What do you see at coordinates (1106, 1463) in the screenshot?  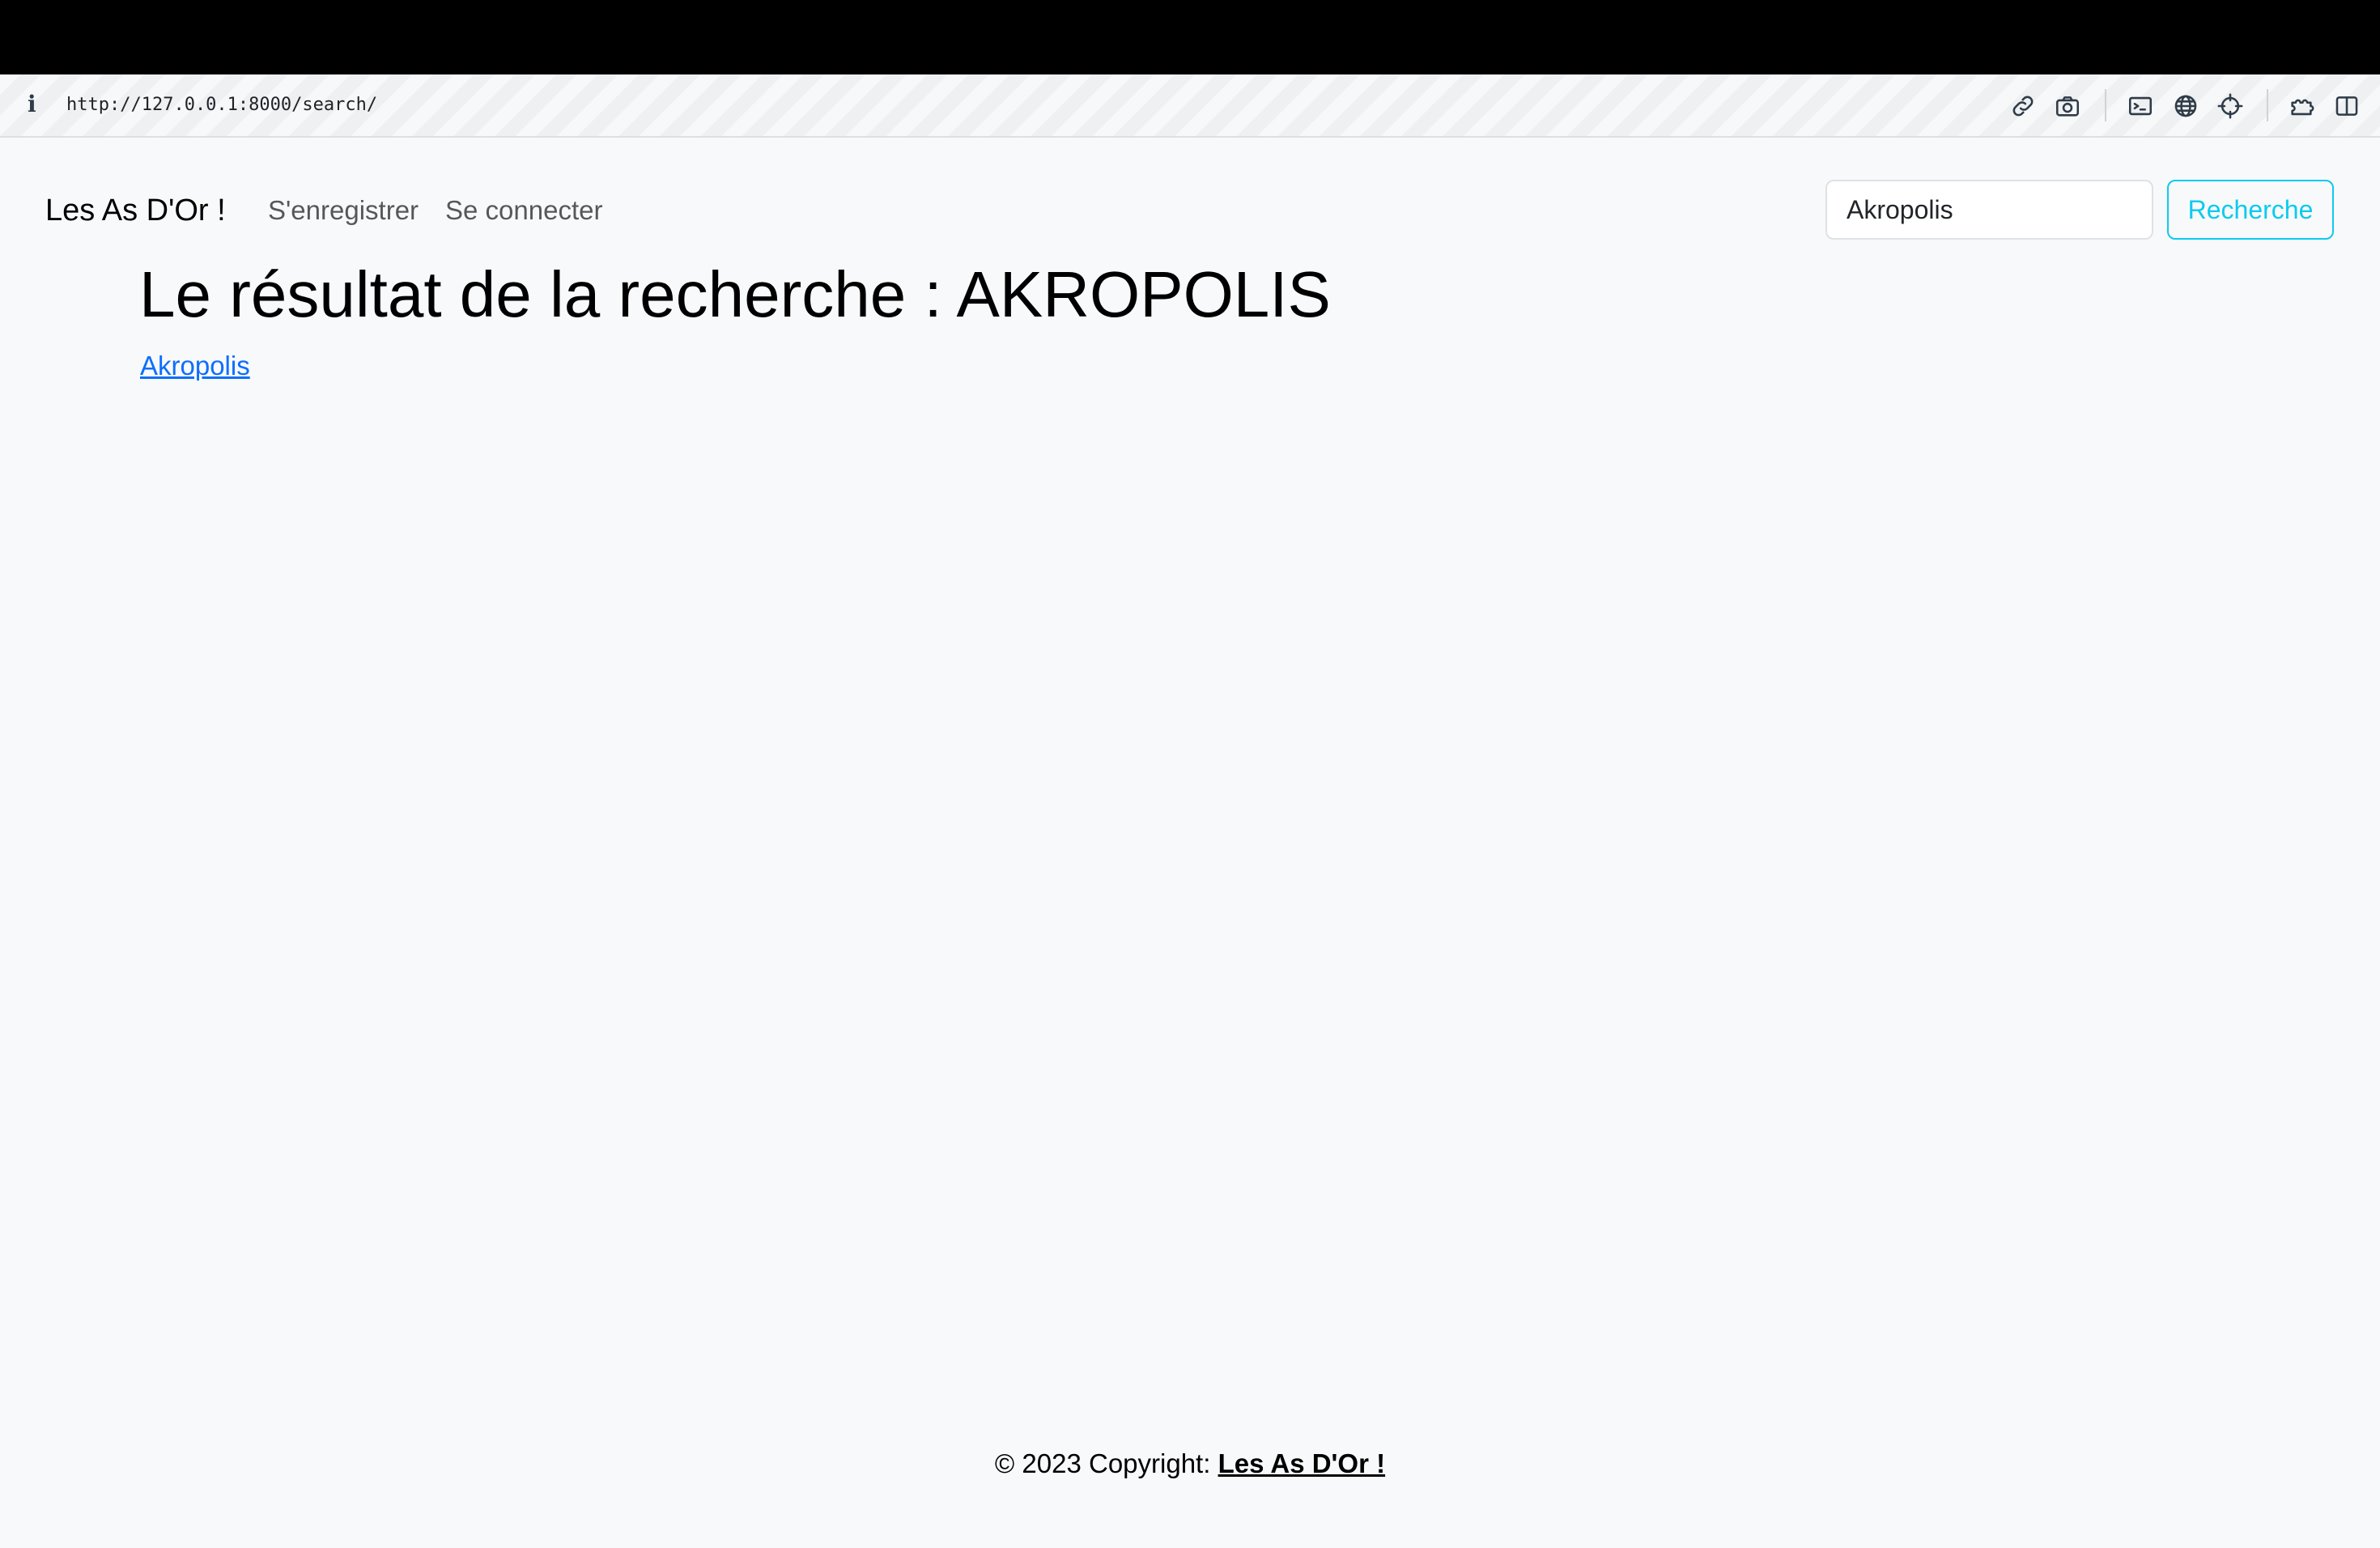 I see `footer-copyright: © 2023 Copyright:` at bounding box center [1106, 1463].